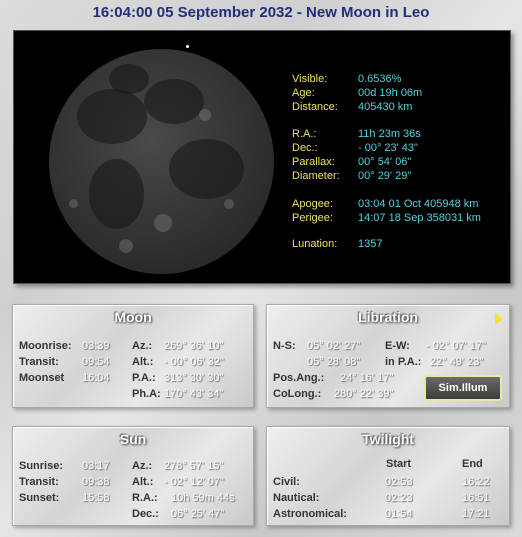  What do you see at coordinates (476, 514) in the screenshot?
I see `astronomical-end-value: 17:21` at bounding box center [476, 514].